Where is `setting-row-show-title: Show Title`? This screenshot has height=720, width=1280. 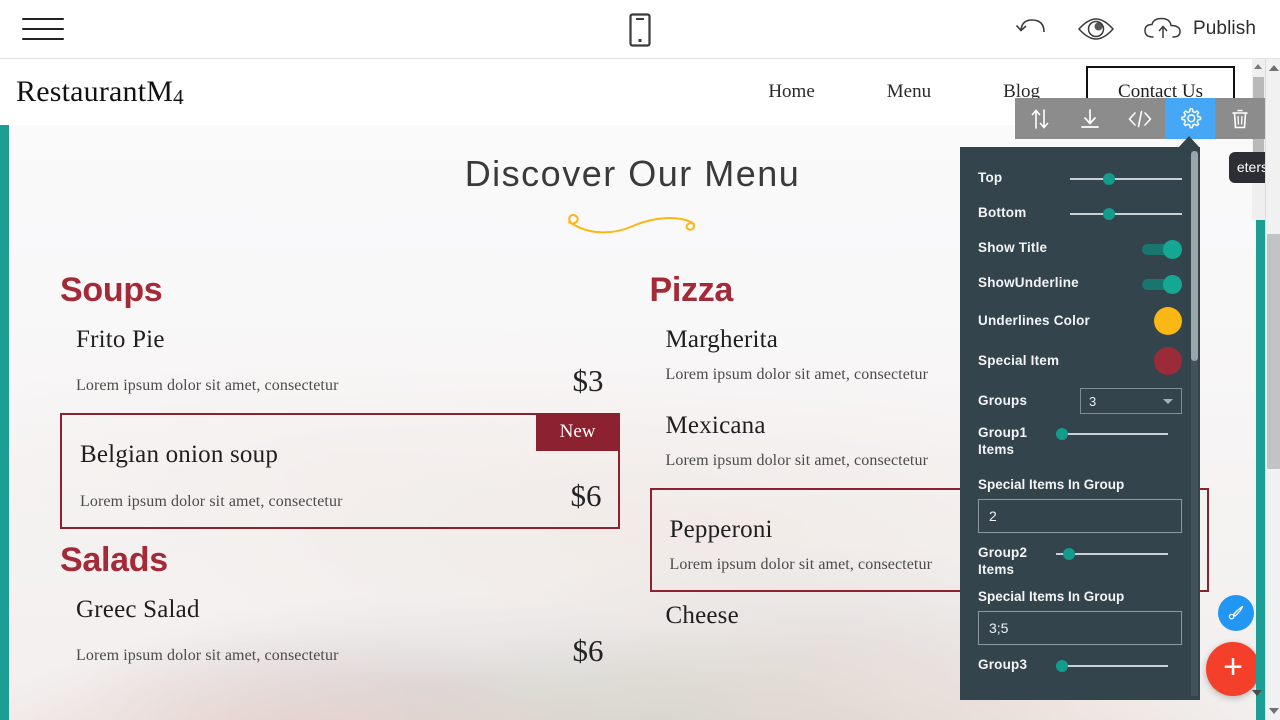
setting-row-show-title: Show Title is located at coordinates (1080, 248).